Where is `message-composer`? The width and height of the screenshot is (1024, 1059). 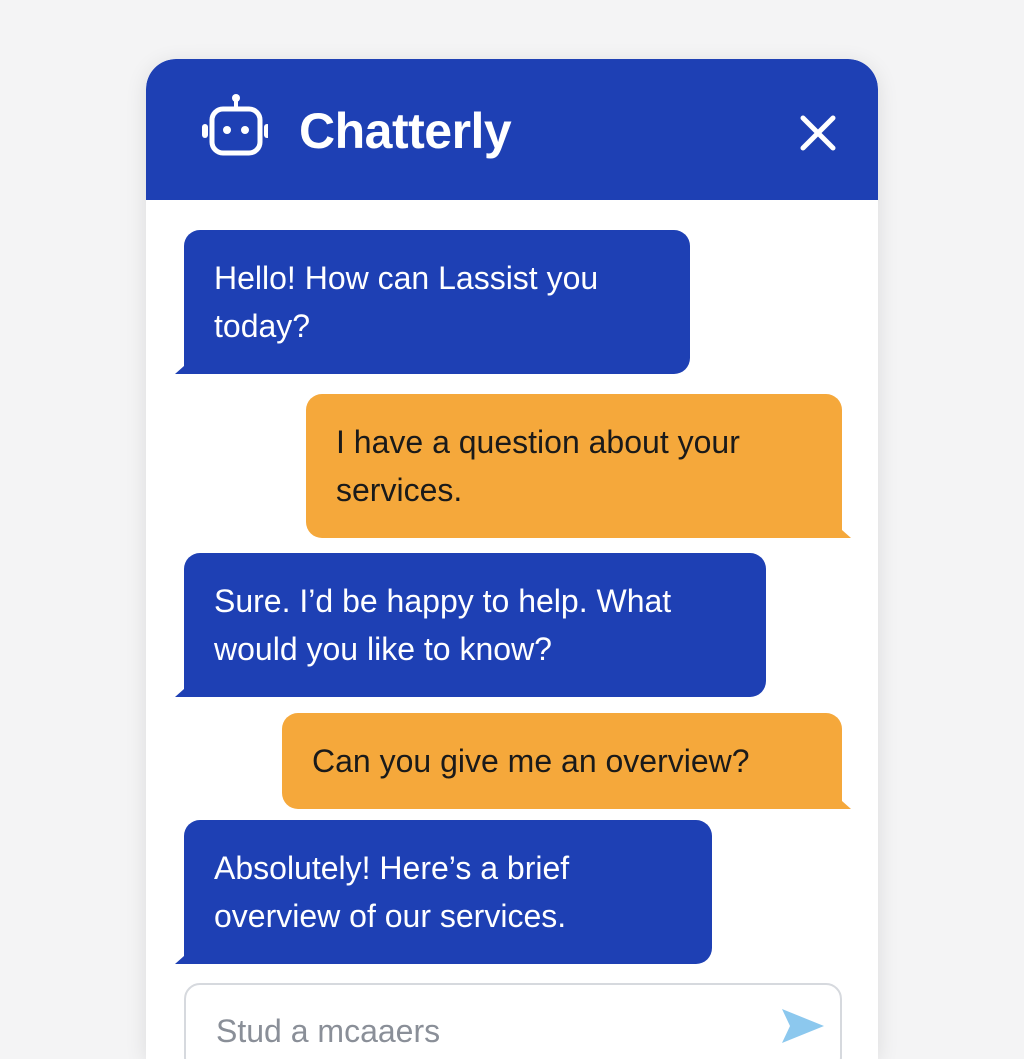
message-composer is located at coordinates (513, 1021).